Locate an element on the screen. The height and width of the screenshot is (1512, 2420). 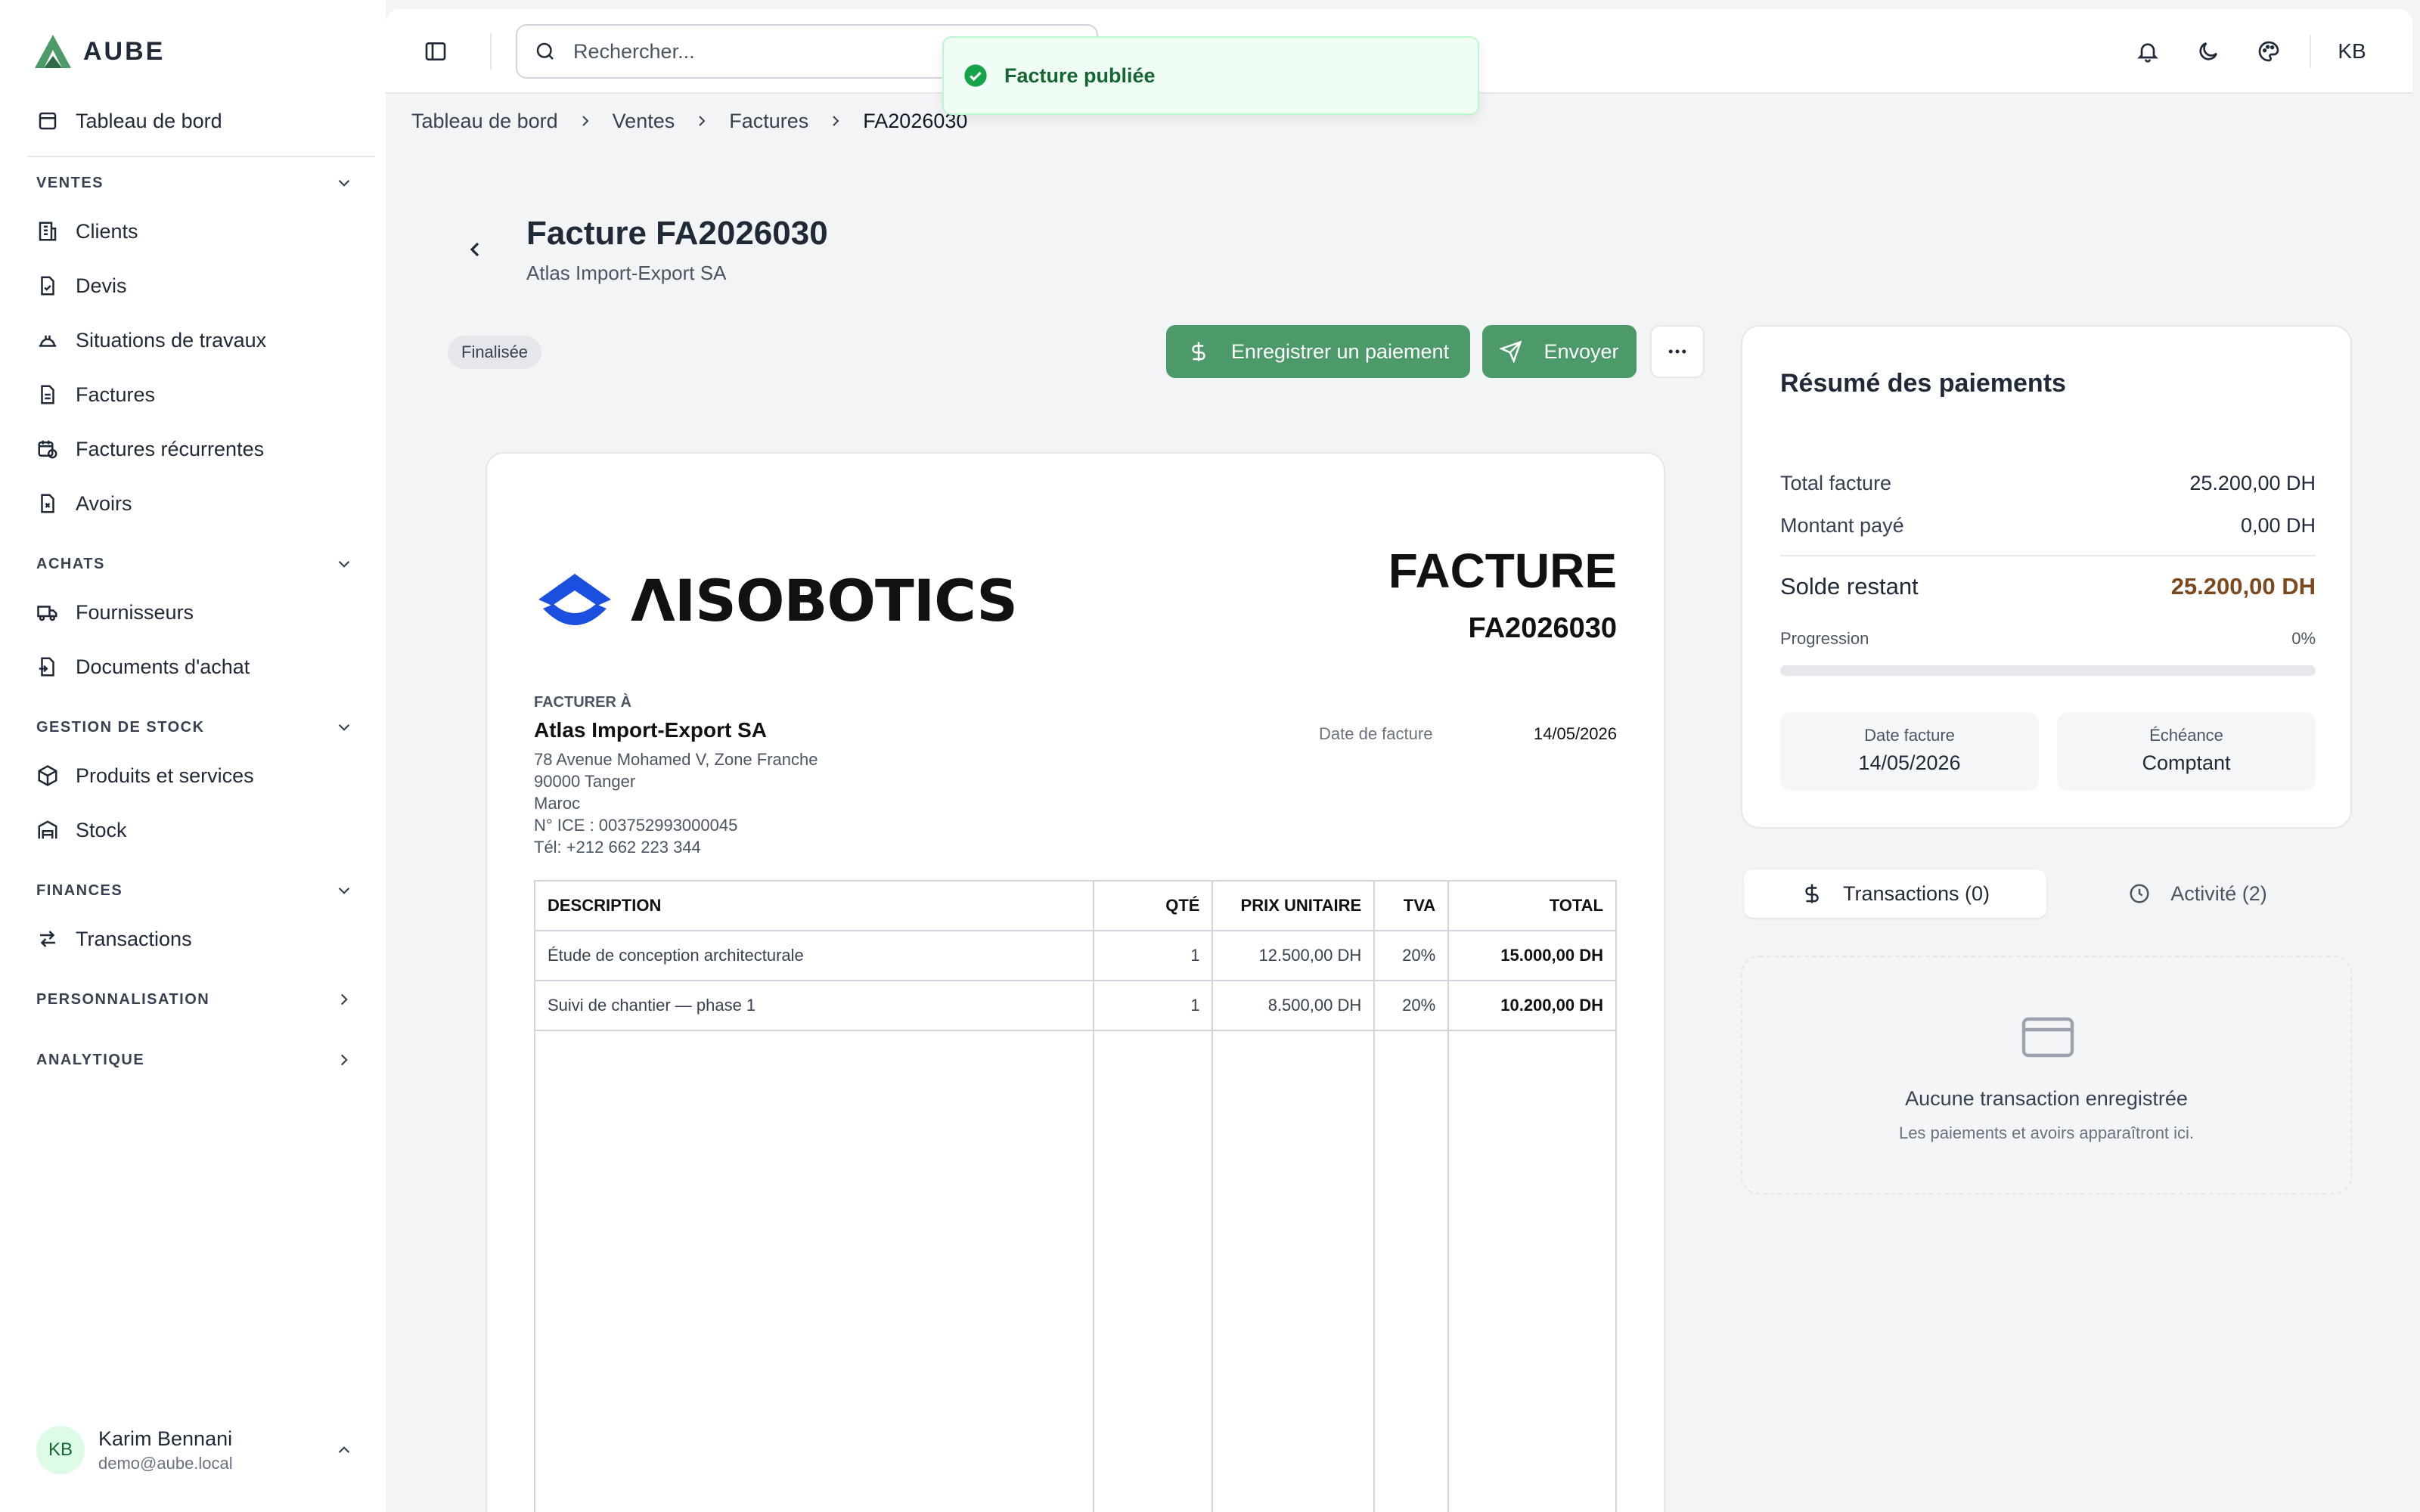
sidebar-item-produits: Produits et services is located at coordinates (145, 776).